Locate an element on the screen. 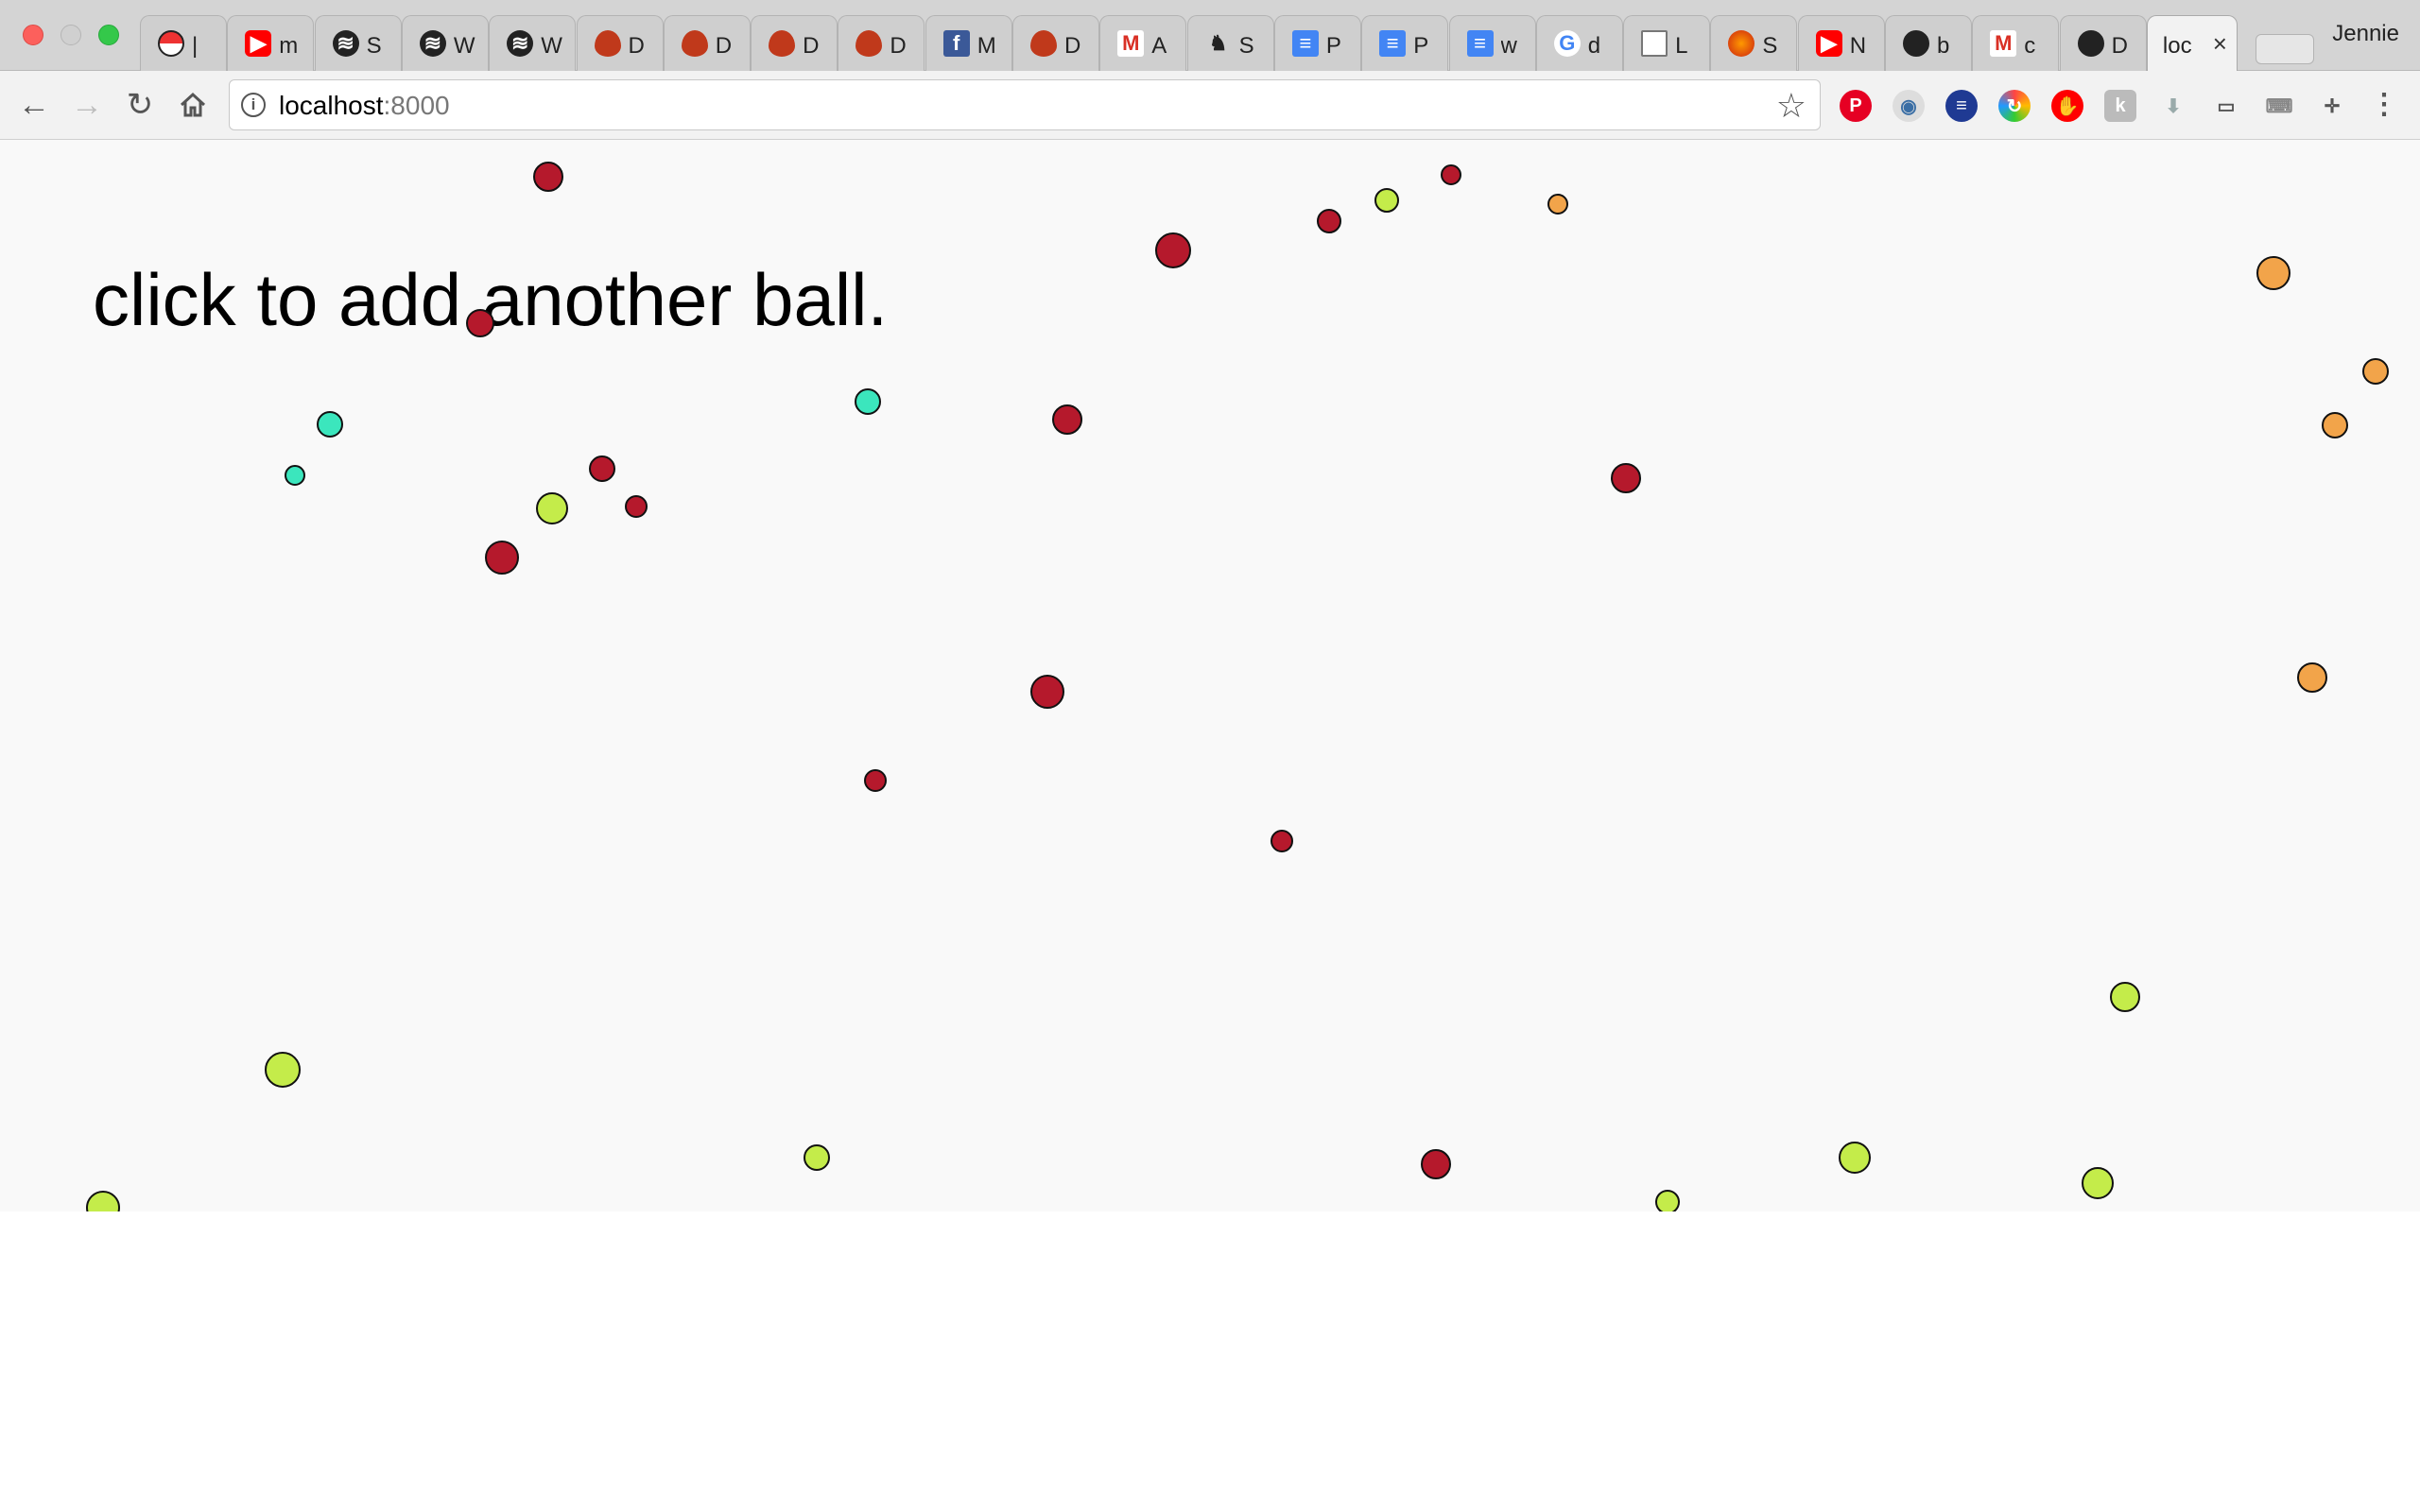 The width and height of the screenshot is (2420, 1512). zoom-window-button is located at coordinates (108, 35).